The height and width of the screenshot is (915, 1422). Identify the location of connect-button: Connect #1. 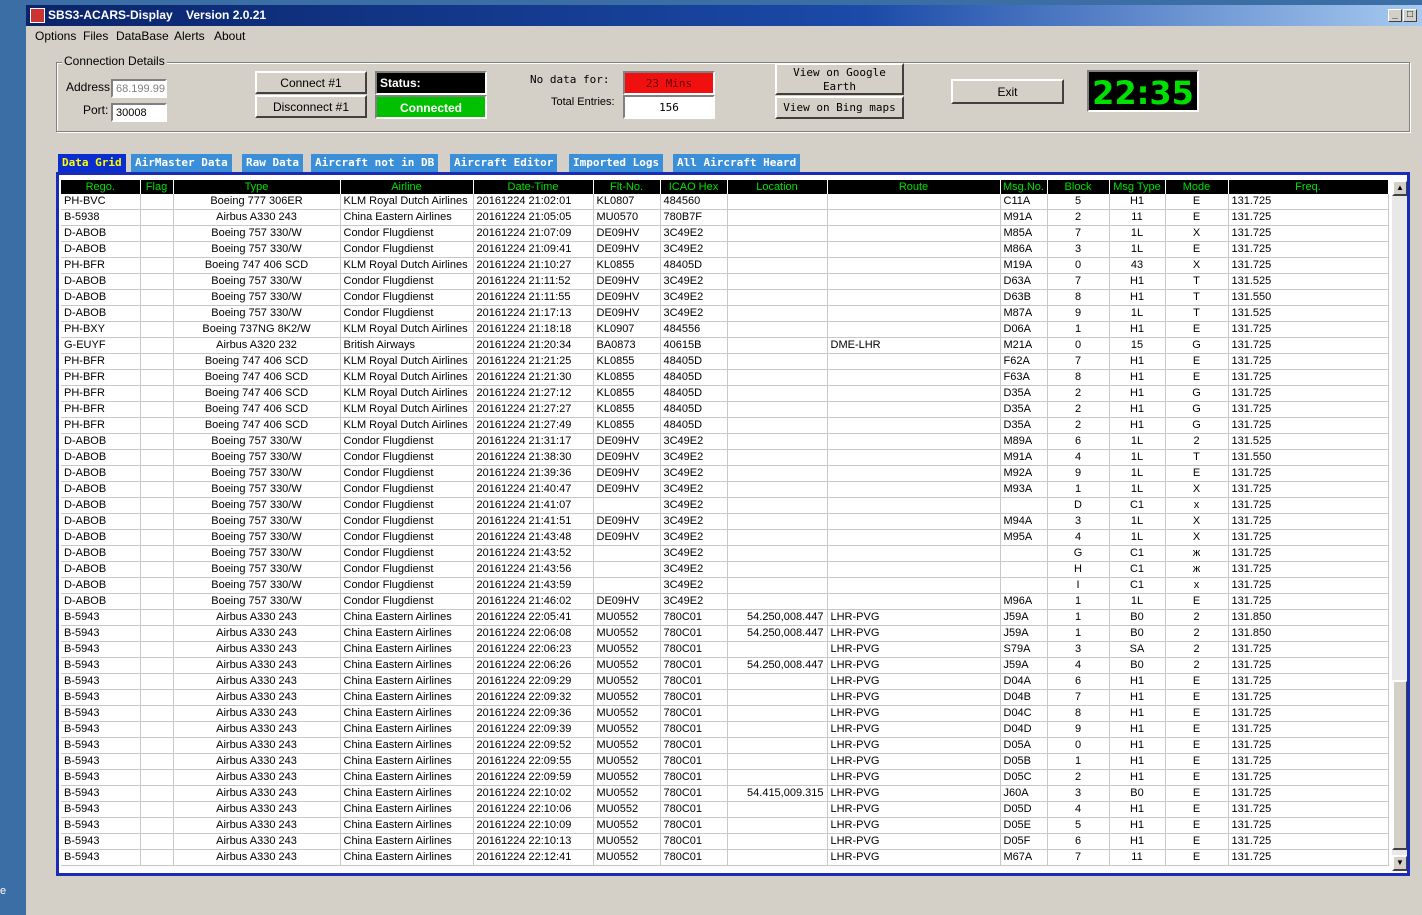
(311, 82).